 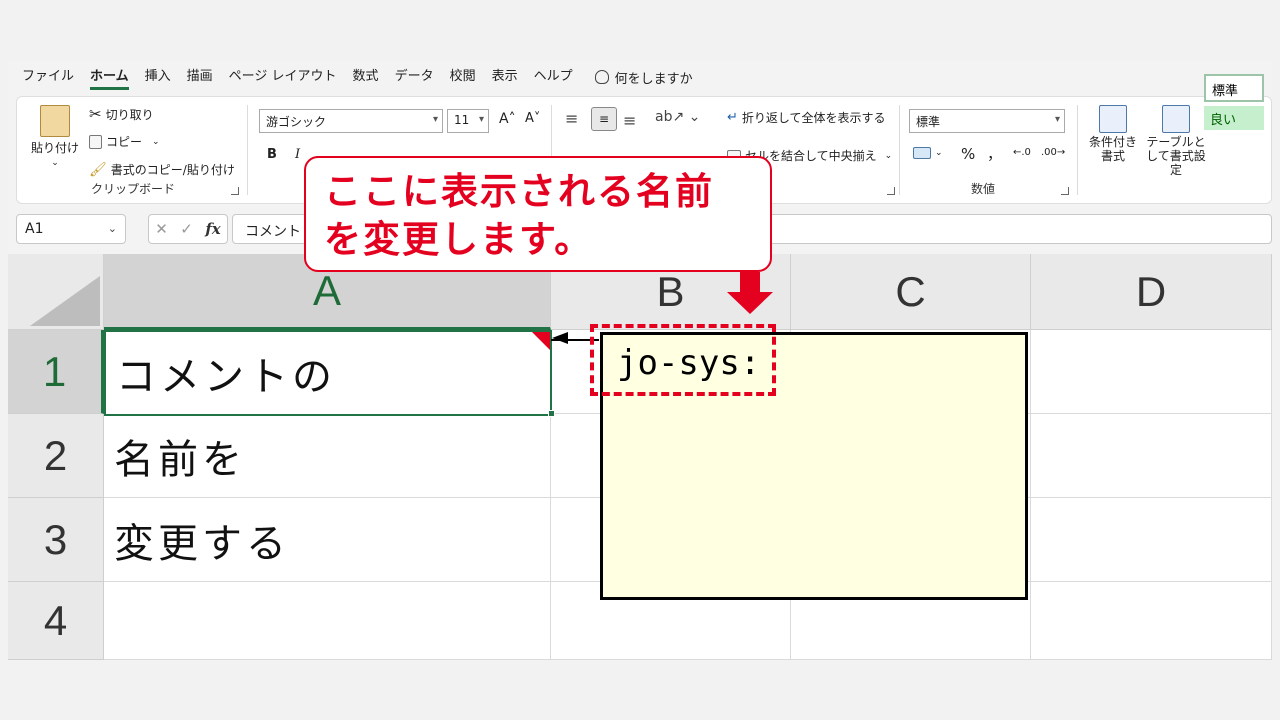 What do you see at coordinates (1151, 540) in the screenshot?
I see `cell-d3` at bounding box center [1151, 540].